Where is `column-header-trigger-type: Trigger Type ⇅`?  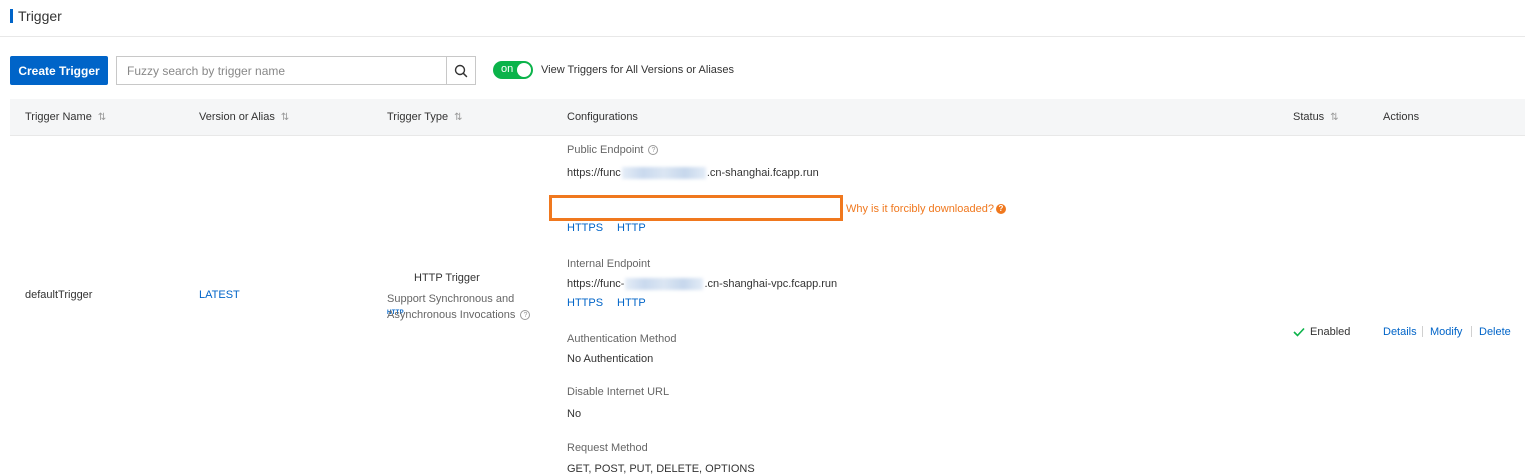 column-header-trigger-type: Trigger Type ⇅ is located at coordinates (425, 117).